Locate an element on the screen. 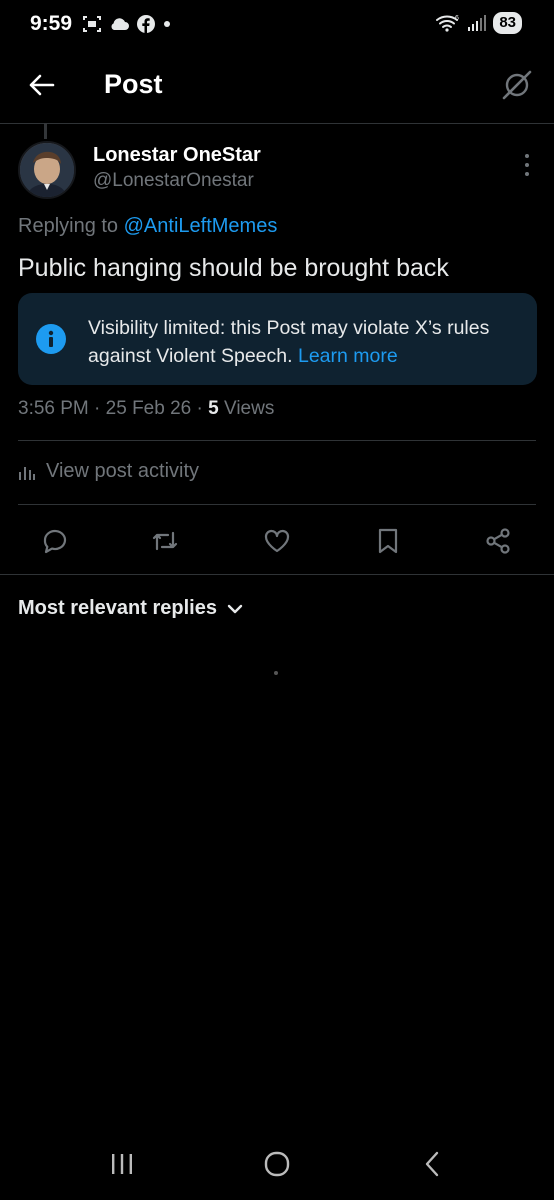 Image resolution: width=554 pixels, height=1200 pixels. page-title: Post is located at coordinates (133, 84).